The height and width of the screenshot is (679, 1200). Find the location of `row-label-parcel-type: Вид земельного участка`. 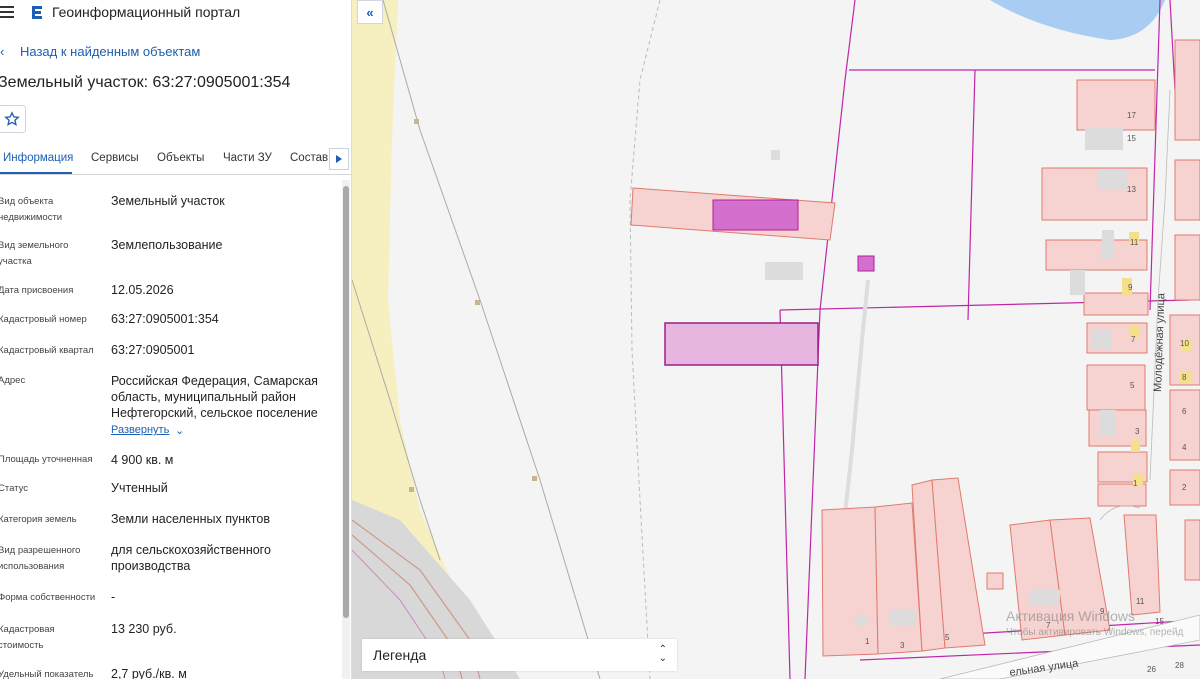

row-label-parcel-type: Вид земельного участка is located at coordinates (34, 253).